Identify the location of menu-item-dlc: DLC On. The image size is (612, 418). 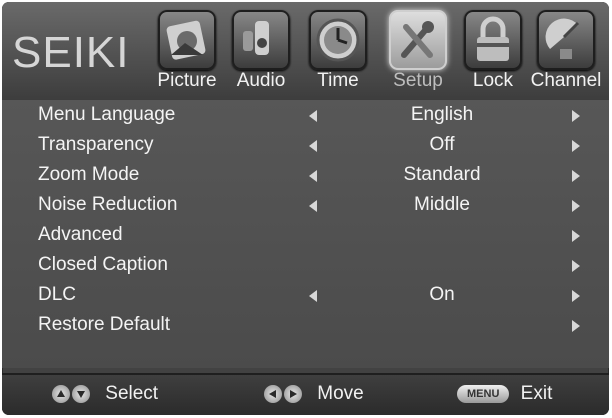
(305, 297).